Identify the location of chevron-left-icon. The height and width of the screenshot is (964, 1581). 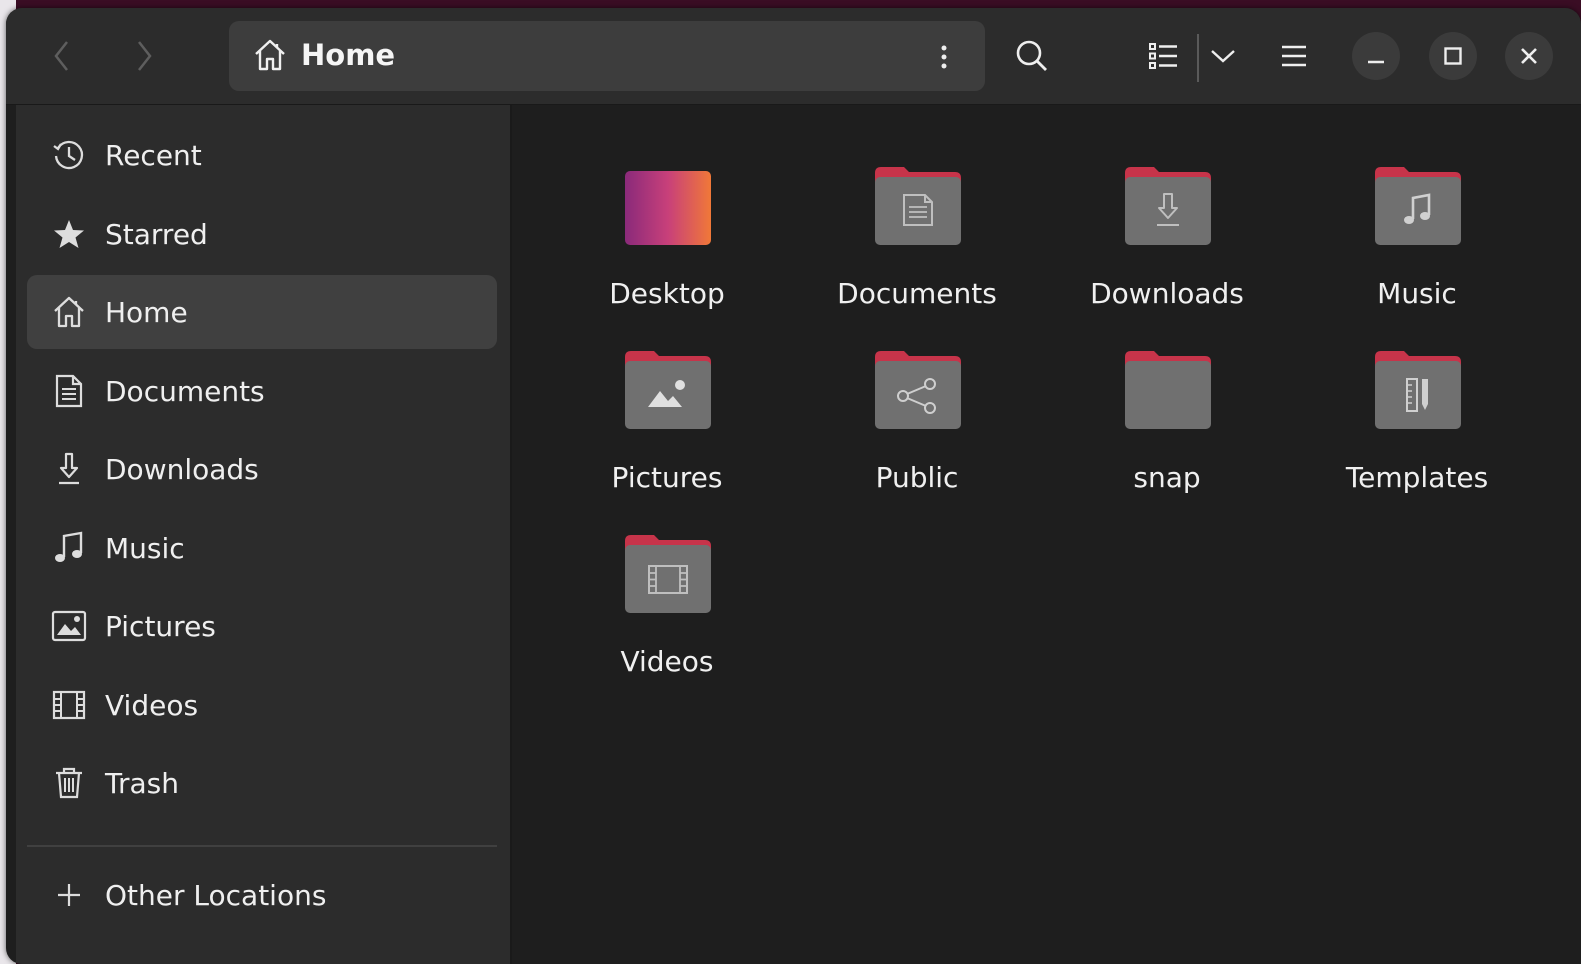
(61, 56).